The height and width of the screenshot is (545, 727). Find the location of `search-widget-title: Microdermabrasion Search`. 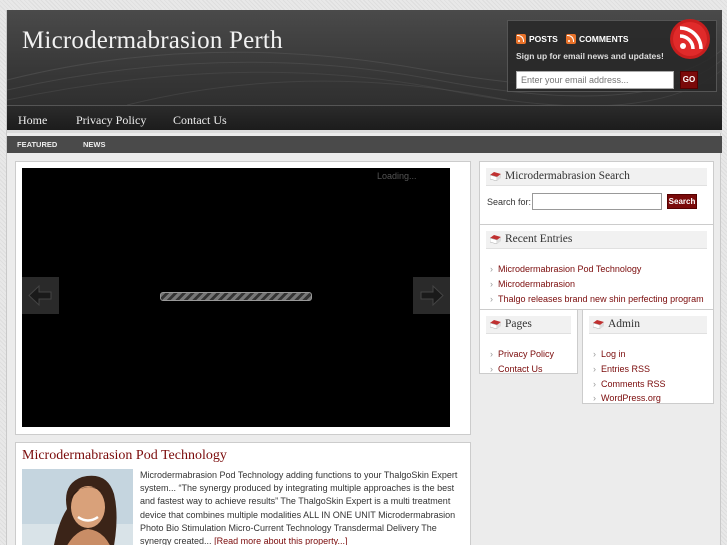

search-widget-title: Microdermabrasion Search is located at coordinates (596, 177).